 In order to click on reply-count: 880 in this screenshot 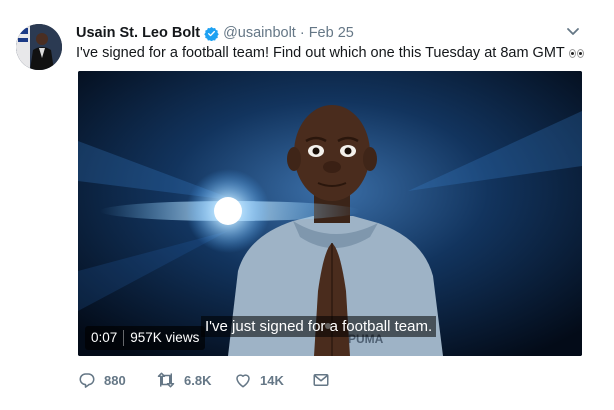, I will do `click(115, 380)`.